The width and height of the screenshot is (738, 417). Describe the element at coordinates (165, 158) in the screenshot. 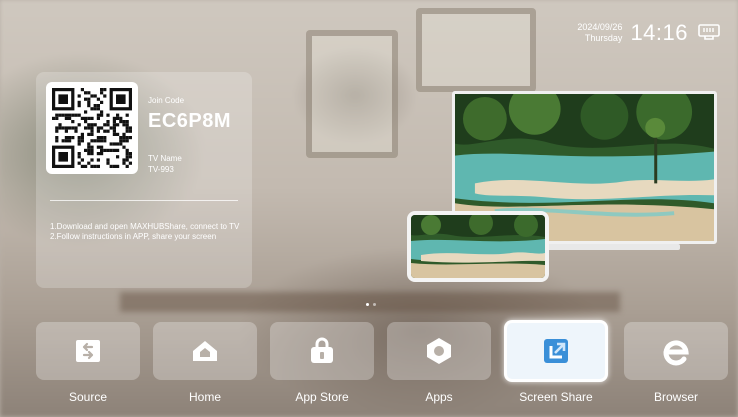

I see `tv-name-label: TV Name` at that location.